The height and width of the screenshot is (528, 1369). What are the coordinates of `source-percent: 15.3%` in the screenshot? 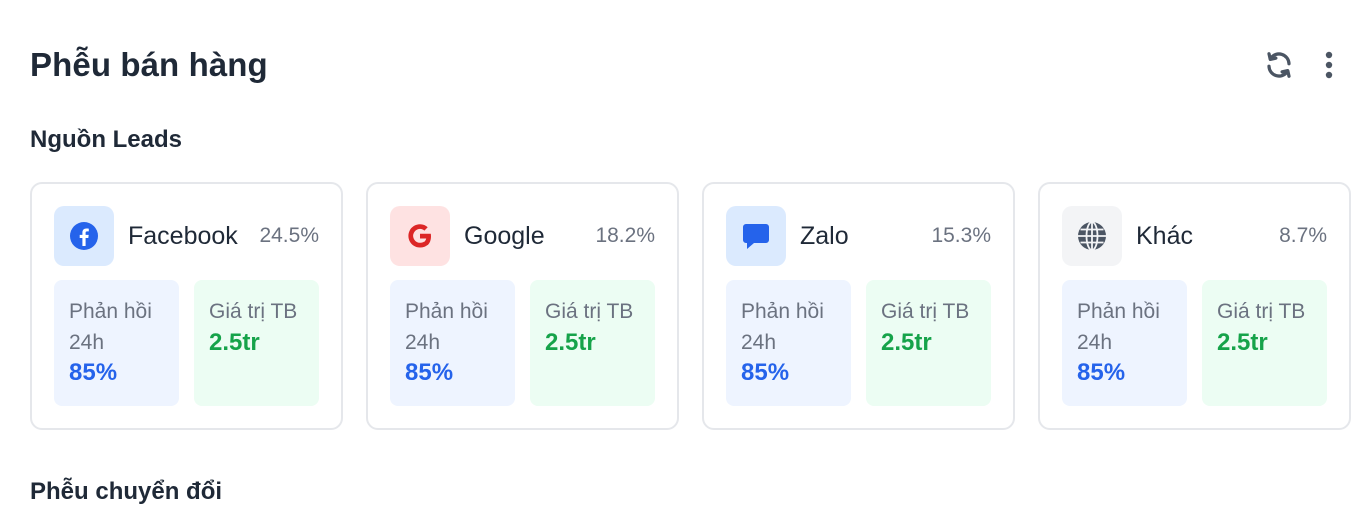 It's located at (961, 235).